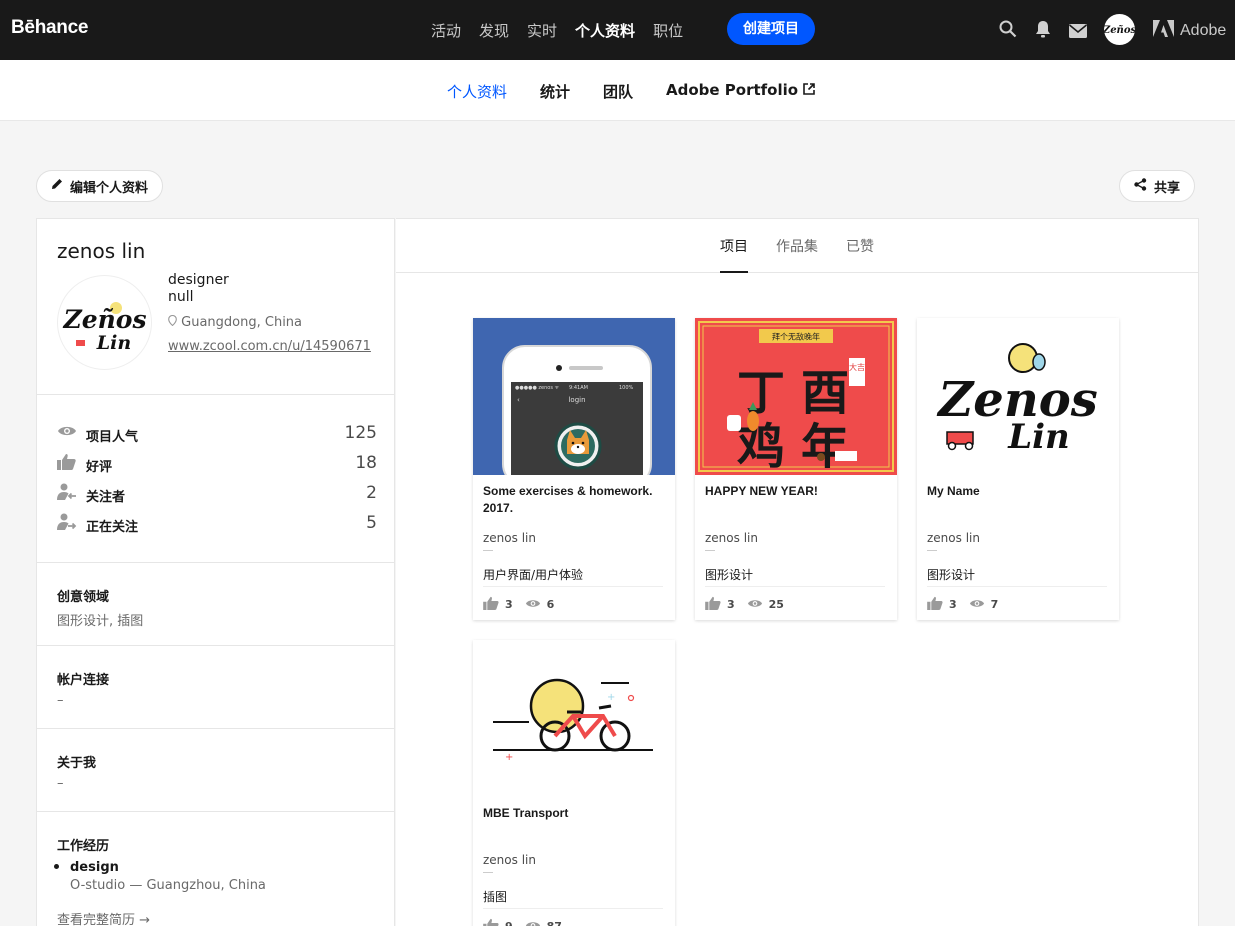 The image size is (1235, 926). What do you see at coordinates (555, 91) in the screenshot?
I see `subnav-stats: 统计` at bounding box center [555, 91].